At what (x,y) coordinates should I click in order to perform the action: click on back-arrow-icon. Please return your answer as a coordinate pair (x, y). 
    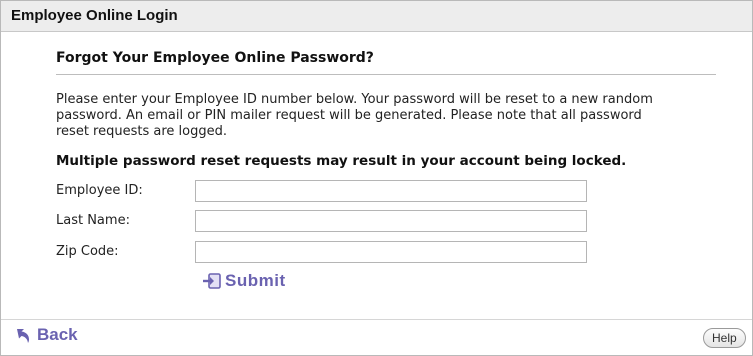
    Looking at the image, I should click on (23, 335).